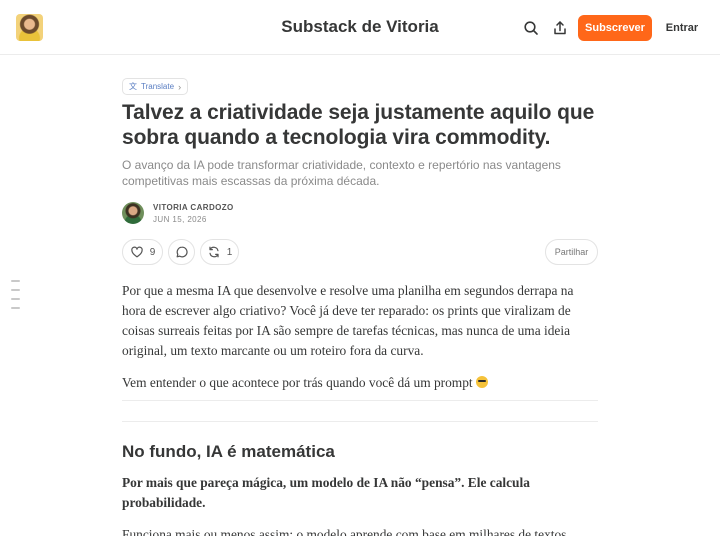 Image resolution: width=720 pixels, height=536 pixels. Describe the element at coordinates (193, 207) in the screenshot. I see `author-name: VITORIA CARDOZO` at that location.